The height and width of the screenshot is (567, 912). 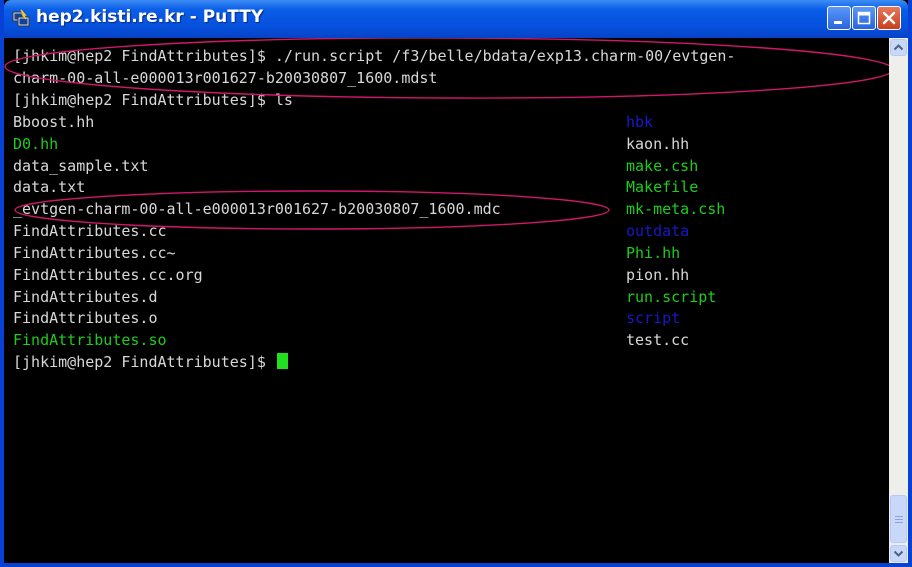 I want to click on title-bar: hep2.kisti.re.kr - PuTTY, so click(x=456, y=19).